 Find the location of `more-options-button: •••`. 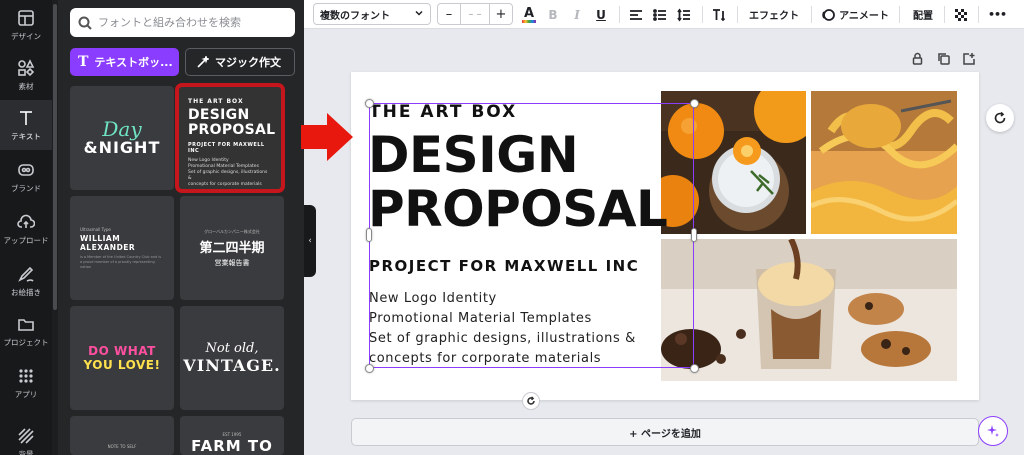

more-options-button: ••• is located at coordinates (997, 14).